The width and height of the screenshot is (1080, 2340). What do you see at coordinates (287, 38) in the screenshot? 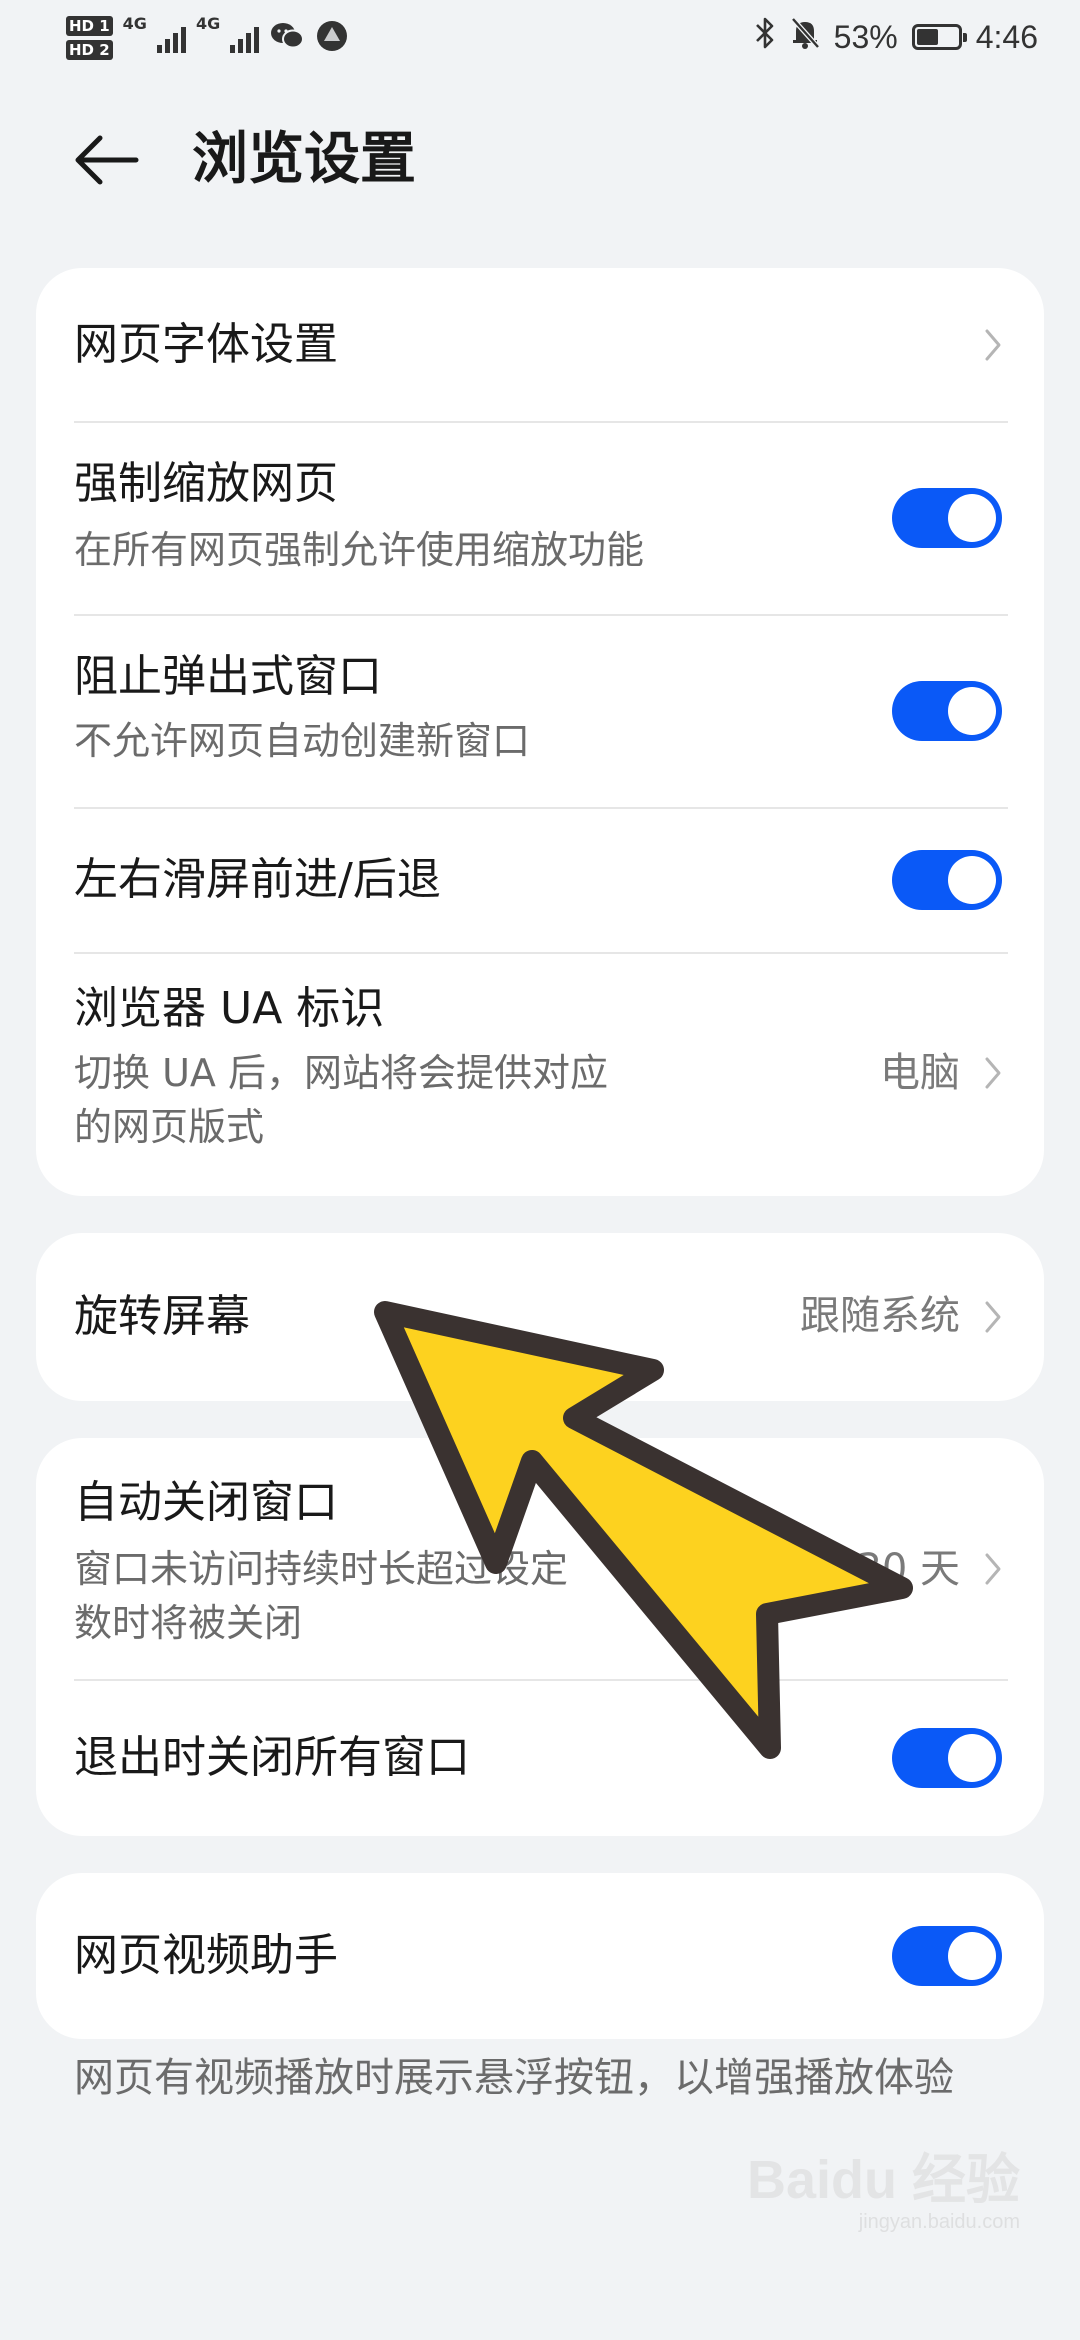
I see `wechat-icon` at bounding box center [287, 38].